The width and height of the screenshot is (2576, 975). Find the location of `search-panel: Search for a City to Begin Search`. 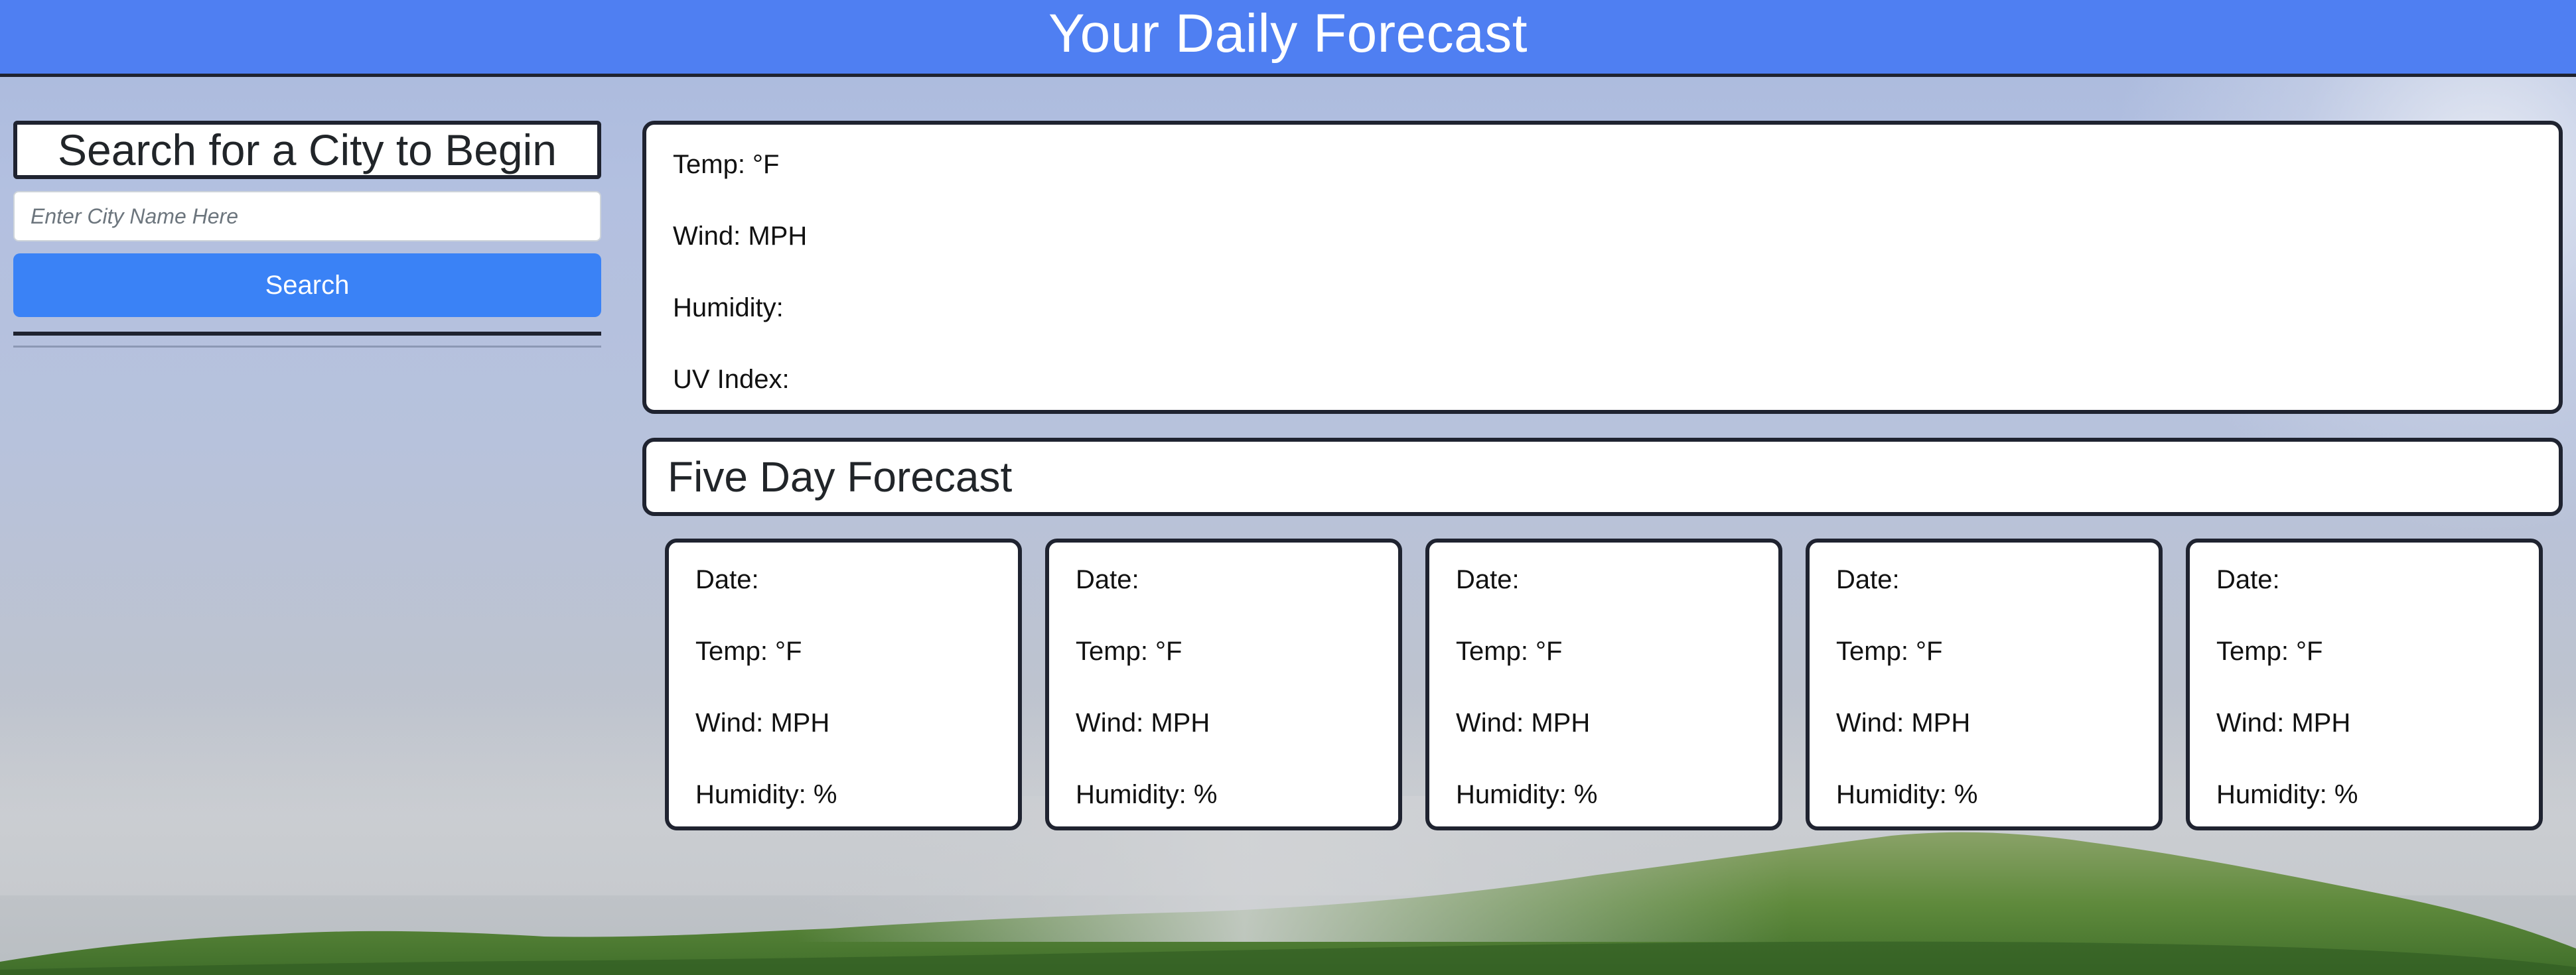

search-panel: Search for a City to Begin Search is located at coordinates (307, 234).